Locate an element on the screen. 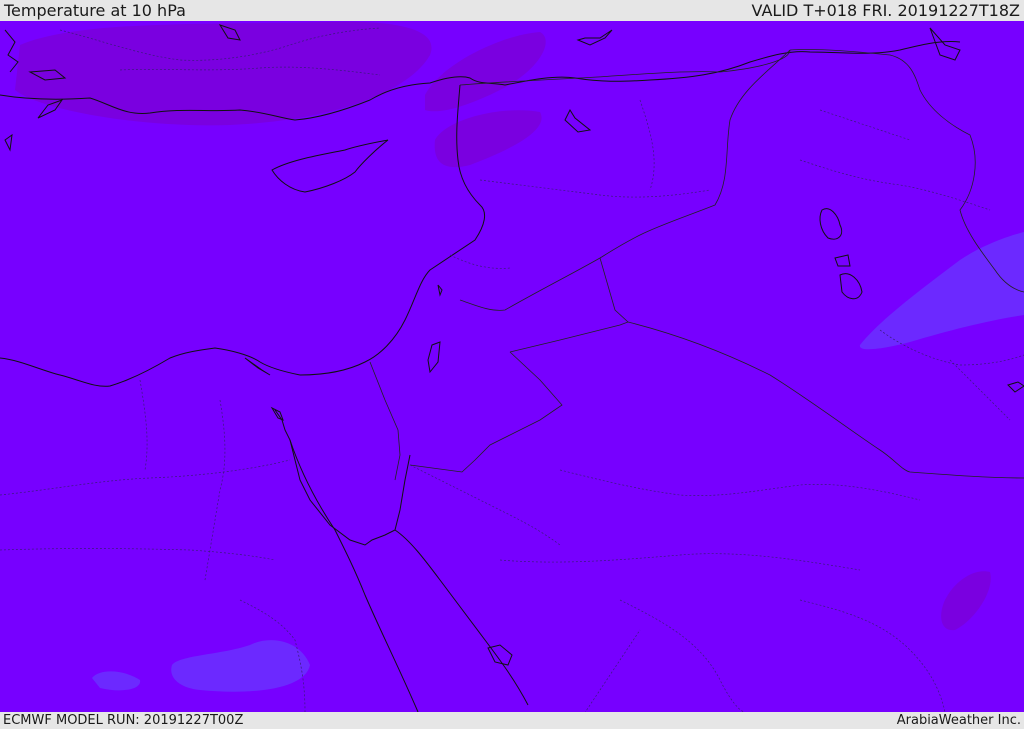 The height and width of the screenshot is (729, 1024). map-title: Temperature at 10 hPa is located at coordinates (95, 10).